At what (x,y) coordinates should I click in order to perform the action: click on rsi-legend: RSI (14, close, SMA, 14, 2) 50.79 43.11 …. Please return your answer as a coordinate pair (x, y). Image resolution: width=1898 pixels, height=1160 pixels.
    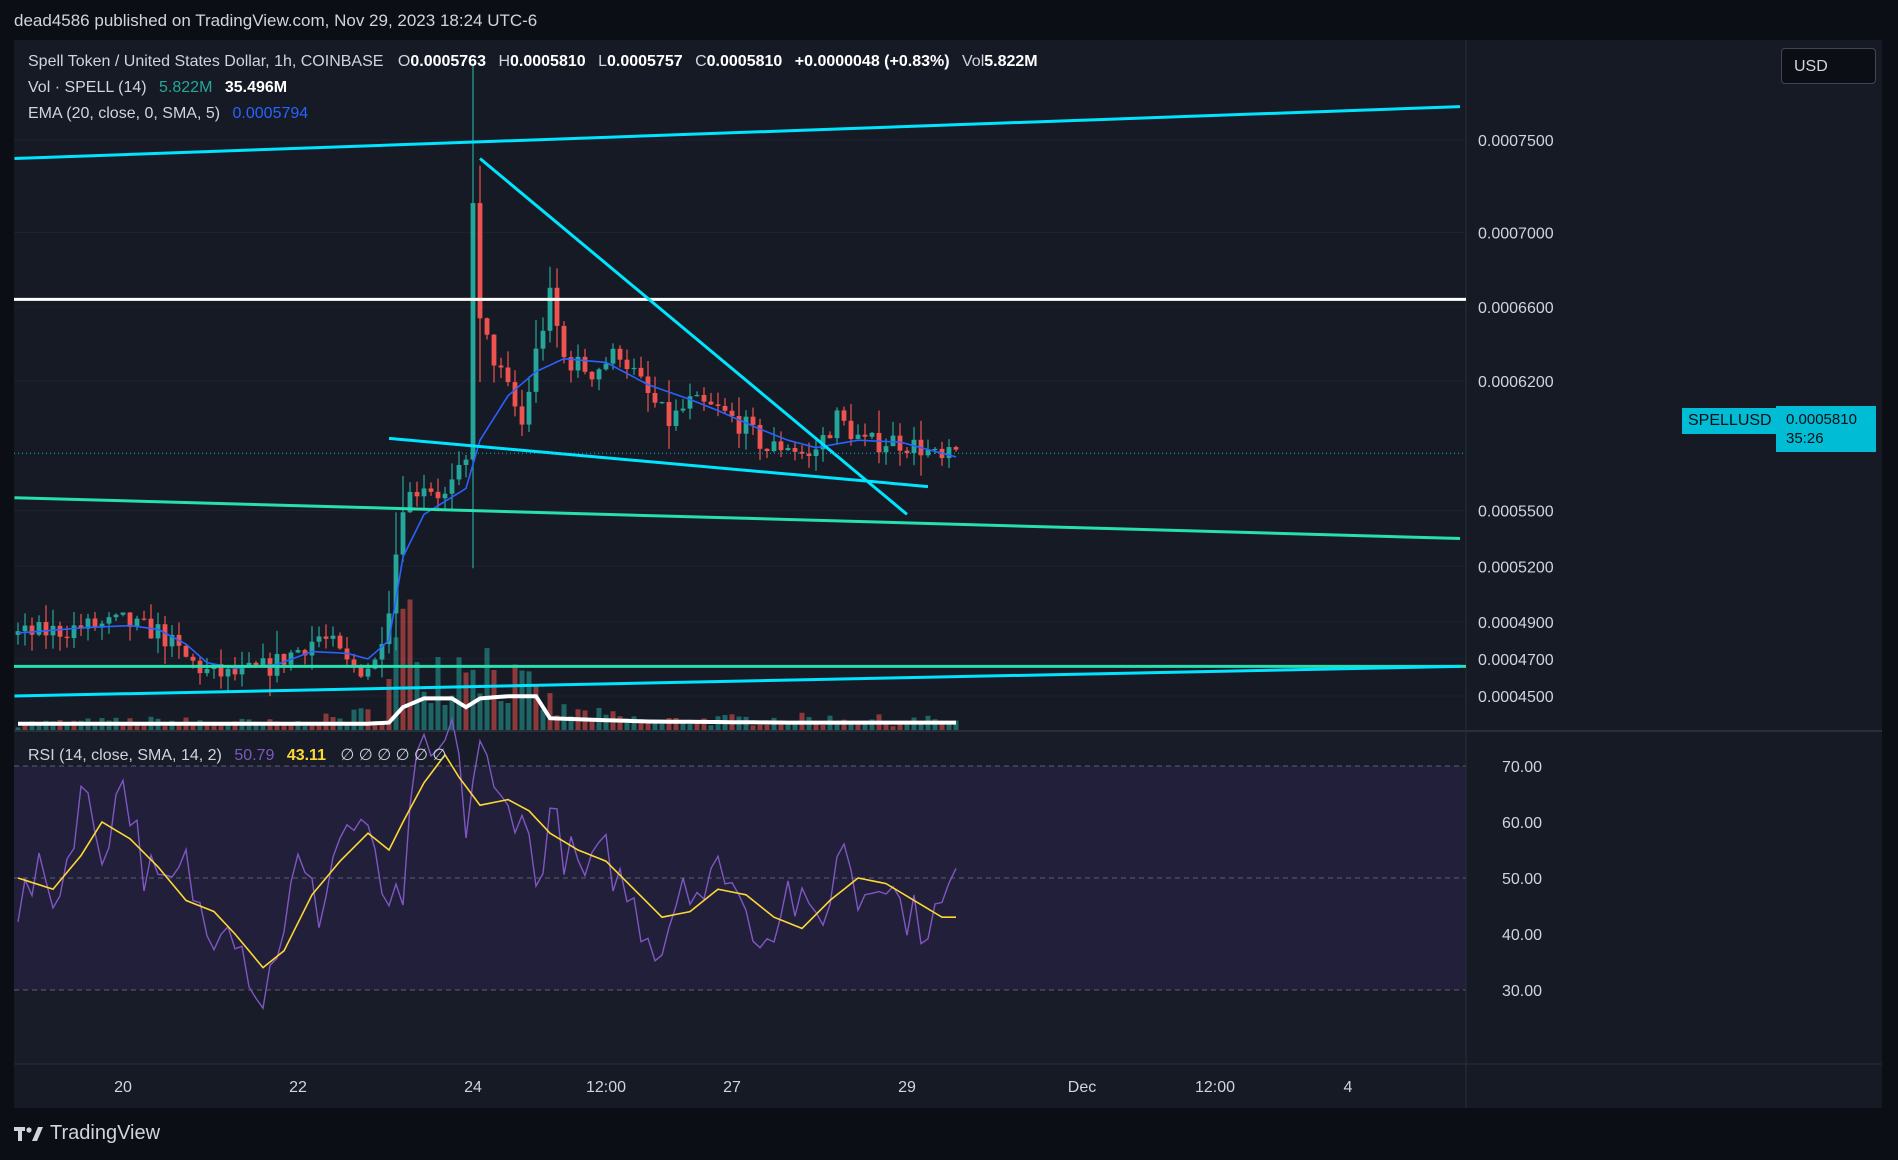
    Looking at the image, I should click on (237, 755).